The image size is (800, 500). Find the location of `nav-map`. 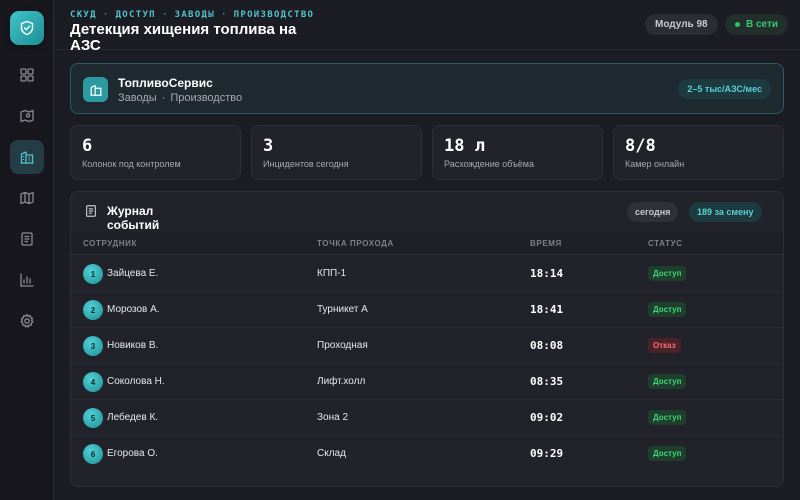

nav-map is located at coordinates (27, 198).